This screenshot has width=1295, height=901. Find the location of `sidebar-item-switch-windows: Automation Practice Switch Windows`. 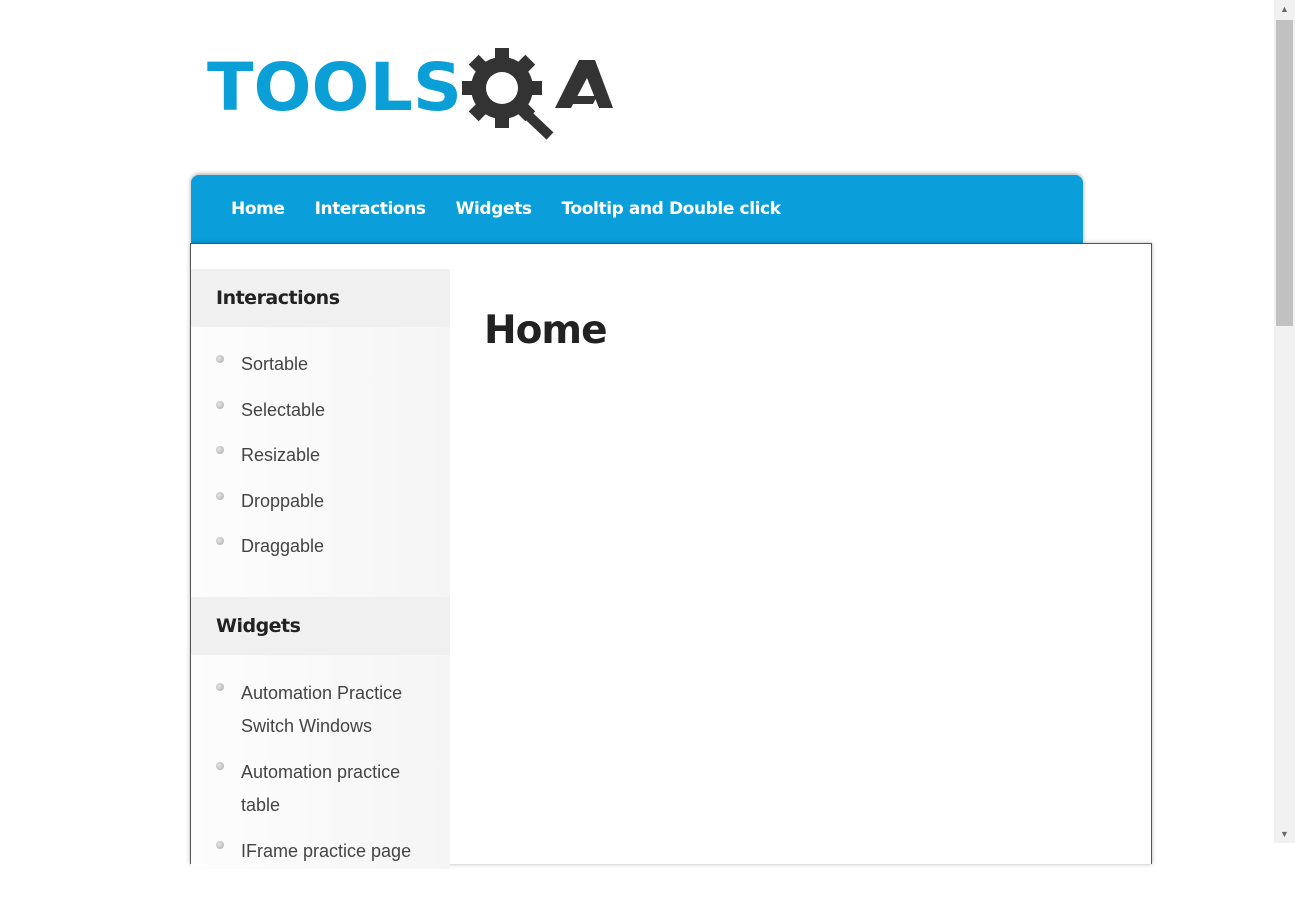

sidebar-item-switch-windows: Automation Practice Switch Windows is located at coordinates (306, 710).